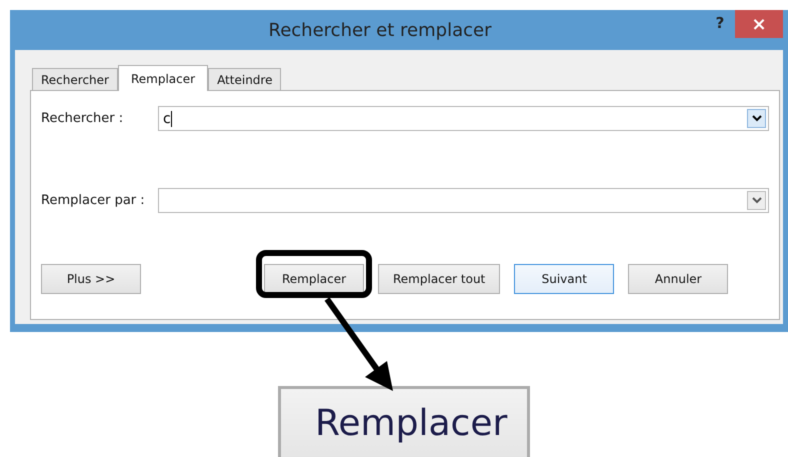 The image size is (788, 457). Describe the element at coordinates (678, 279) in the screenshot. I see `dialog-button: Annuler` at that location.